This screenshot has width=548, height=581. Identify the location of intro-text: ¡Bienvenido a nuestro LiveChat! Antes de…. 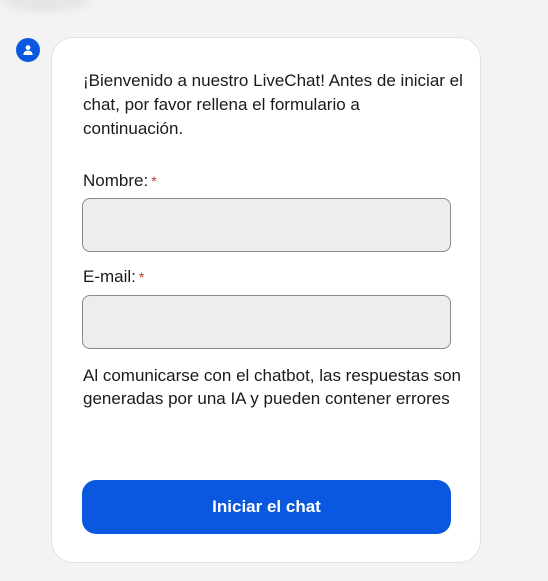
(273, 104).